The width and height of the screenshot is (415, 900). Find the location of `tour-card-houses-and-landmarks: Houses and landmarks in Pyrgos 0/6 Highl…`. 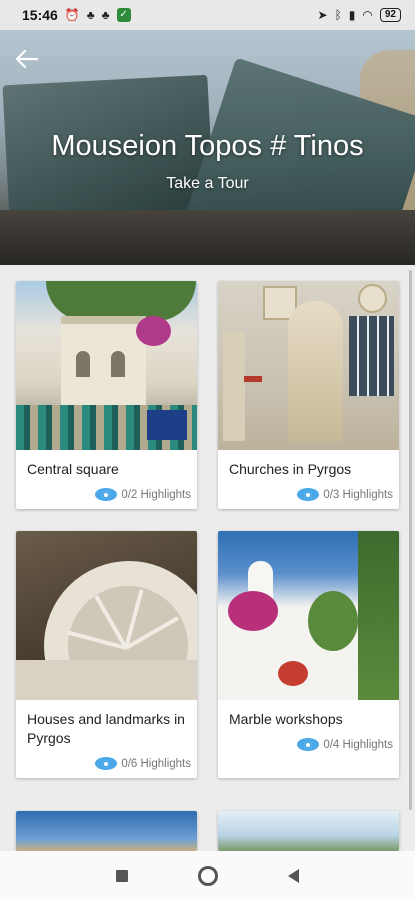

tour-card-houses-and-landmarks: Houses and landmarks in Pyrgos 0/6 Highl… is located at coordinates (106, 654).